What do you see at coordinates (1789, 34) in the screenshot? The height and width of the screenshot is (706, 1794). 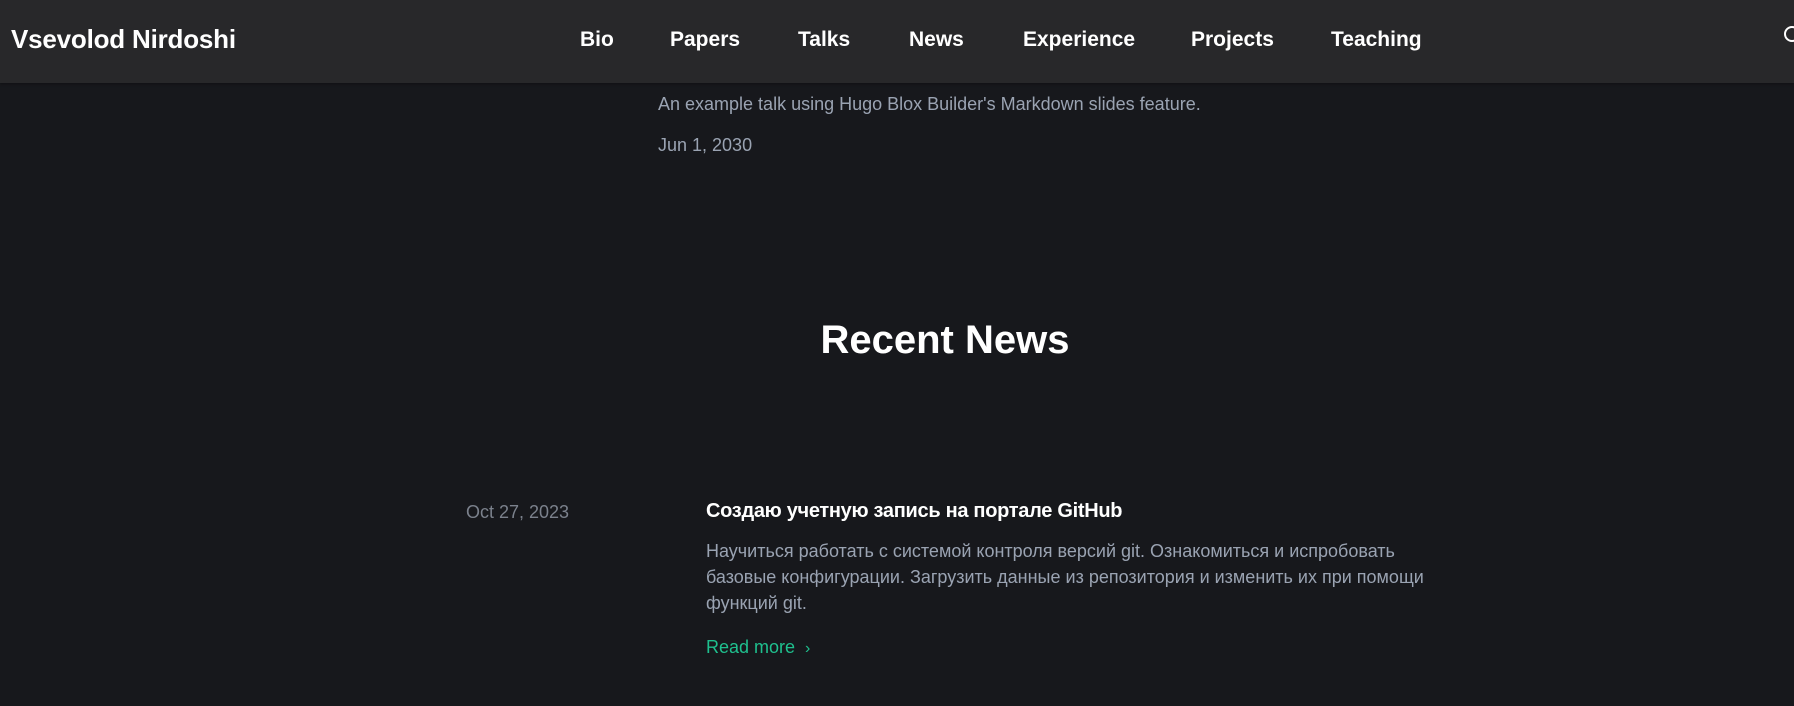 I see `search-icon` at bounding box center [1789, 34].